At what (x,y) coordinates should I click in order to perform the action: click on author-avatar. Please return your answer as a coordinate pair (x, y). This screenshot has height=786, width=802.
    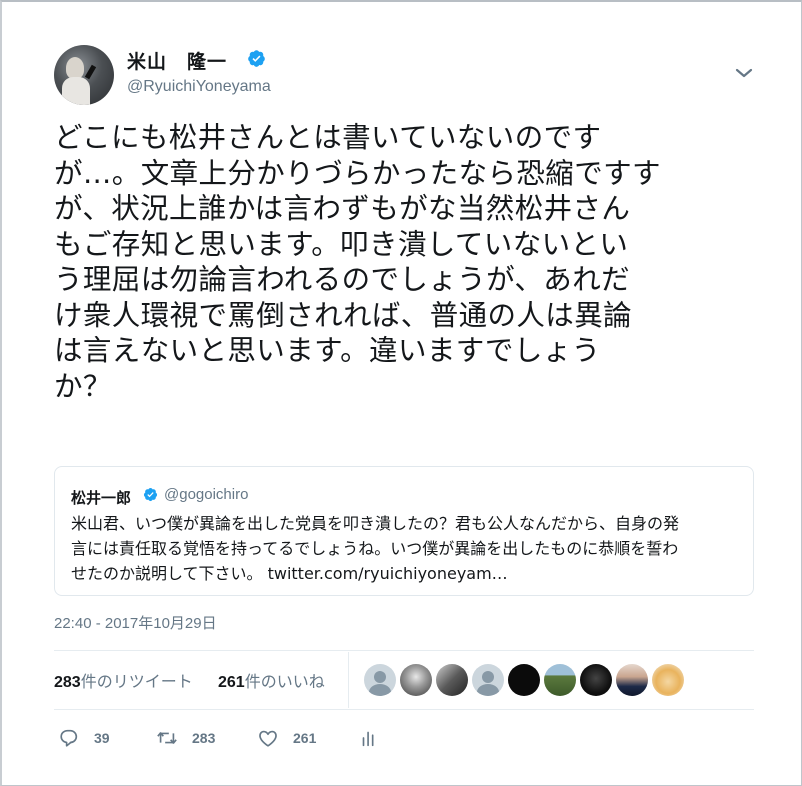
    Looking at the image, I should click on (84, 75).